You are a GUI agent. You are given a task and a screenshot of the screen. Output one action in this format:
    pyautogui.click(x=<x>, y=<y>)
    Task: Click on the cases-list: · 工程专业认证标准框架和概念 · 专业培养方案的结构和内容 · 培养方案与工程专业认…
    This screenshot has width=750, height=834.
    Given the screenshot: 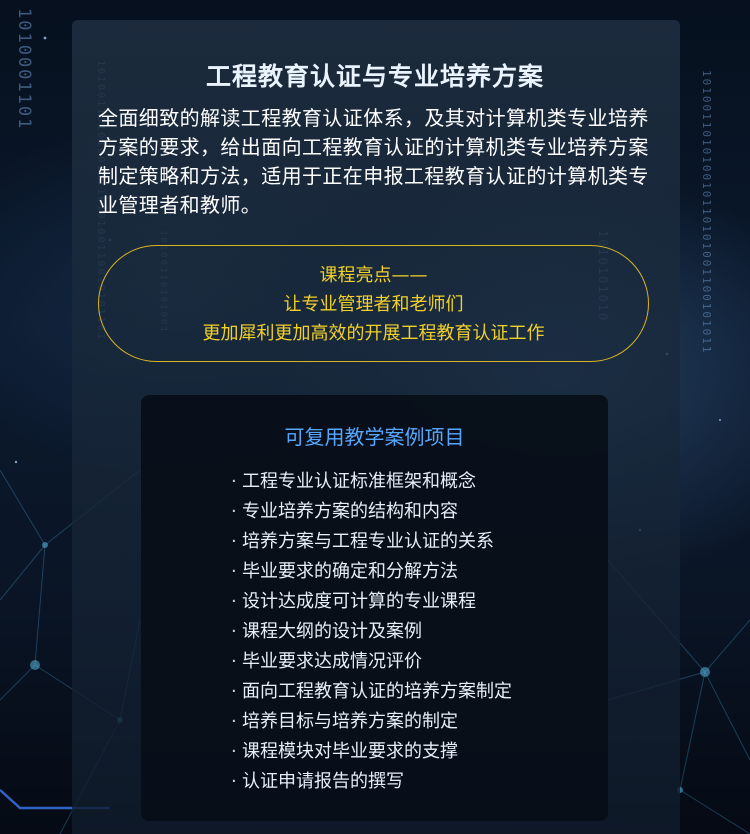 What is the action you would take?
    pyautogui.click(x=371, y=632)
    